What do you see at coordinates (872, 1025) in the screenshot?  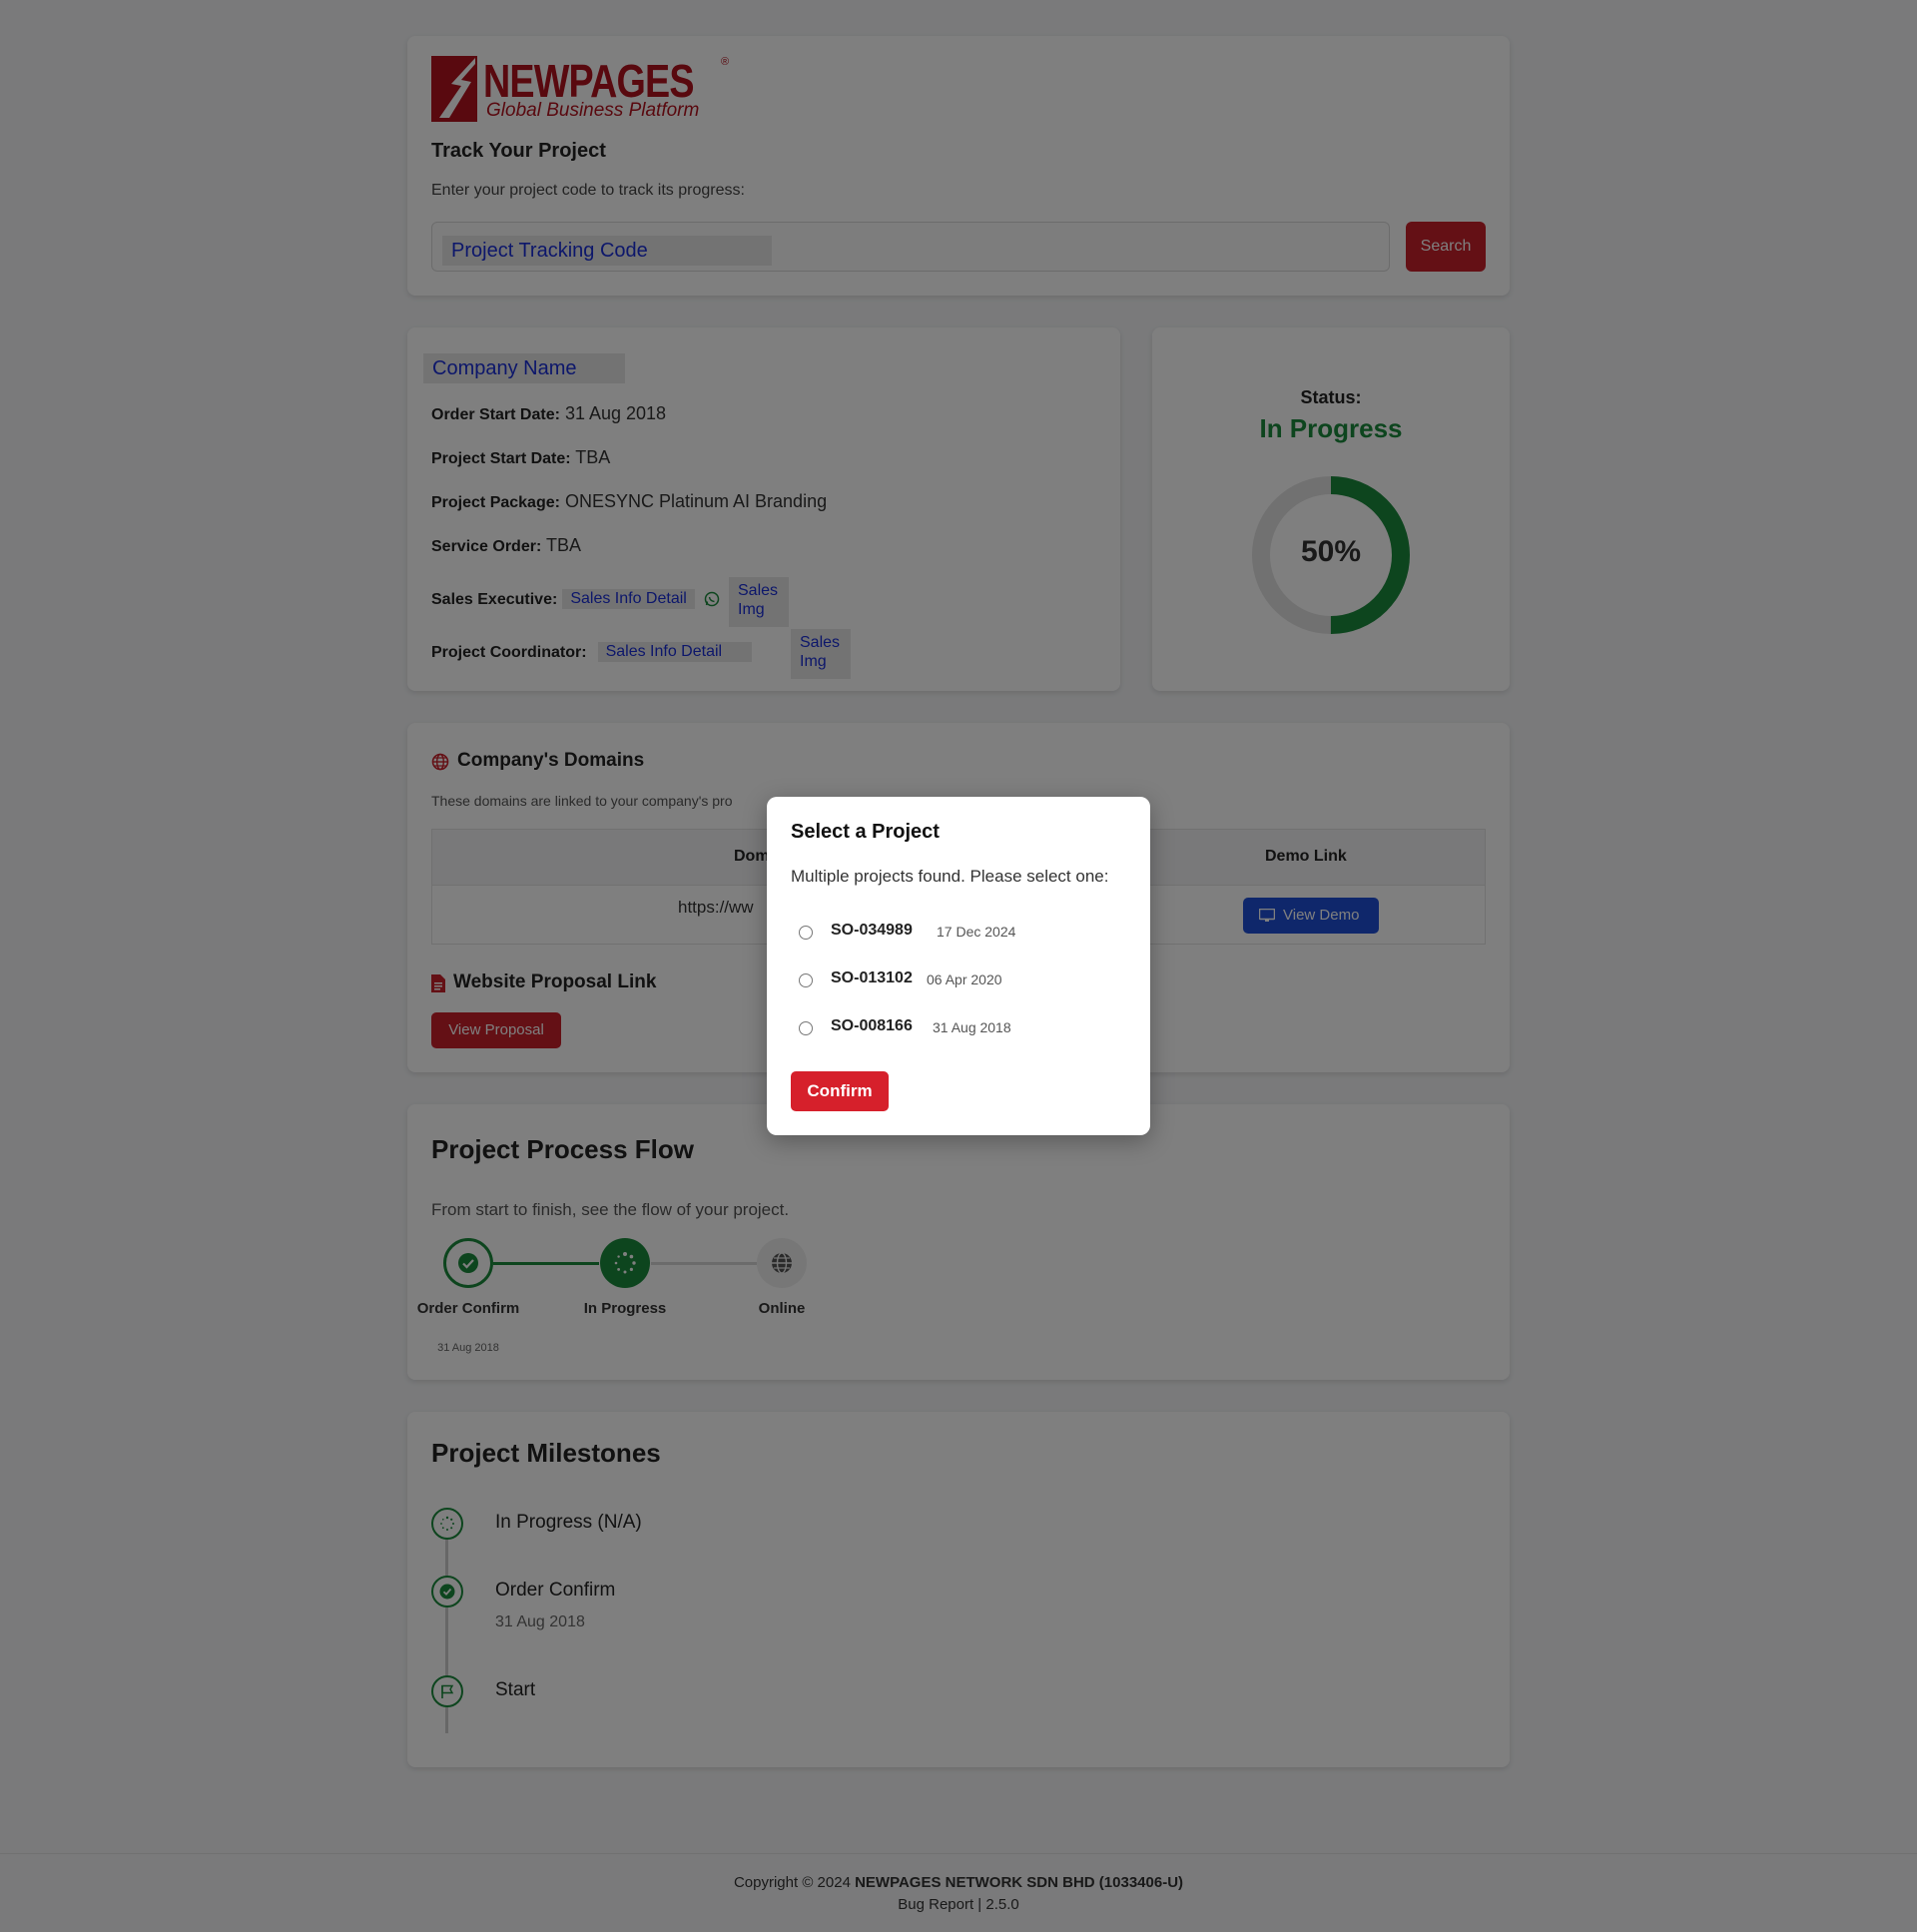 I see `project-option-code: SO-008166` at bounding box center [872, 1025].